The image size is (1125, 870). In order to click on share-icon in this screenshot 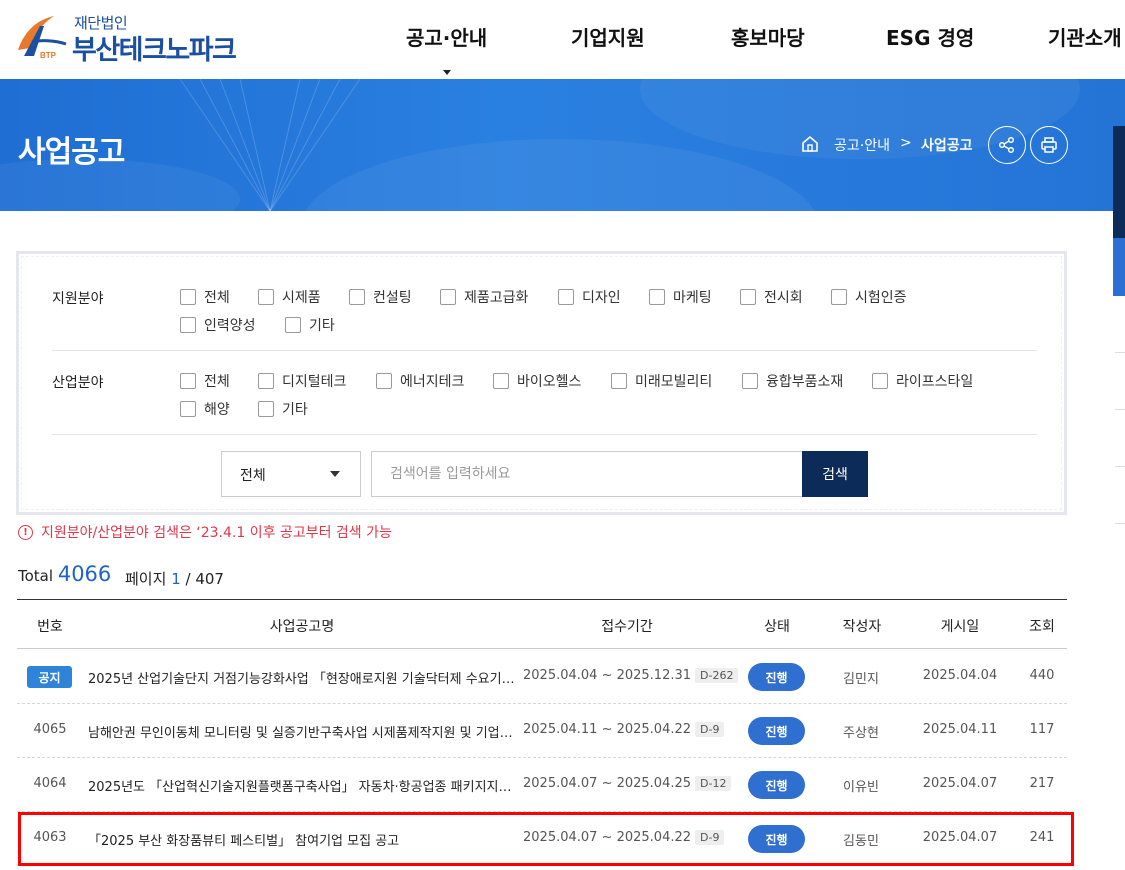, I will do `click(1006, 145)`.